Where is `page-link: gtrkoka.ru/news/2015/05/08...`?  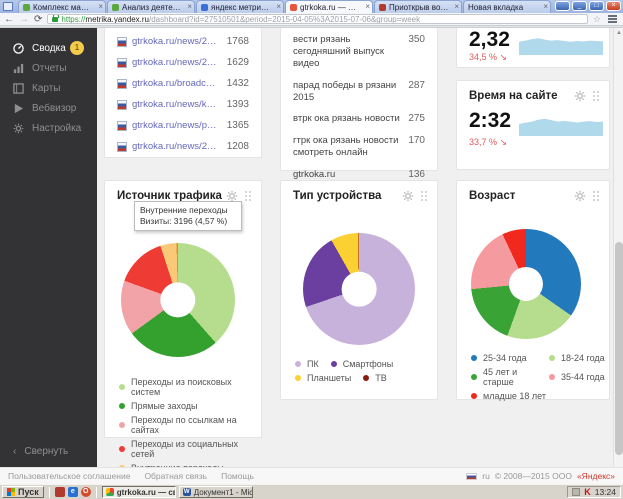 page-link: gtrkoka.ru/news/2015/05/08... is located at coordinates (175, 62).